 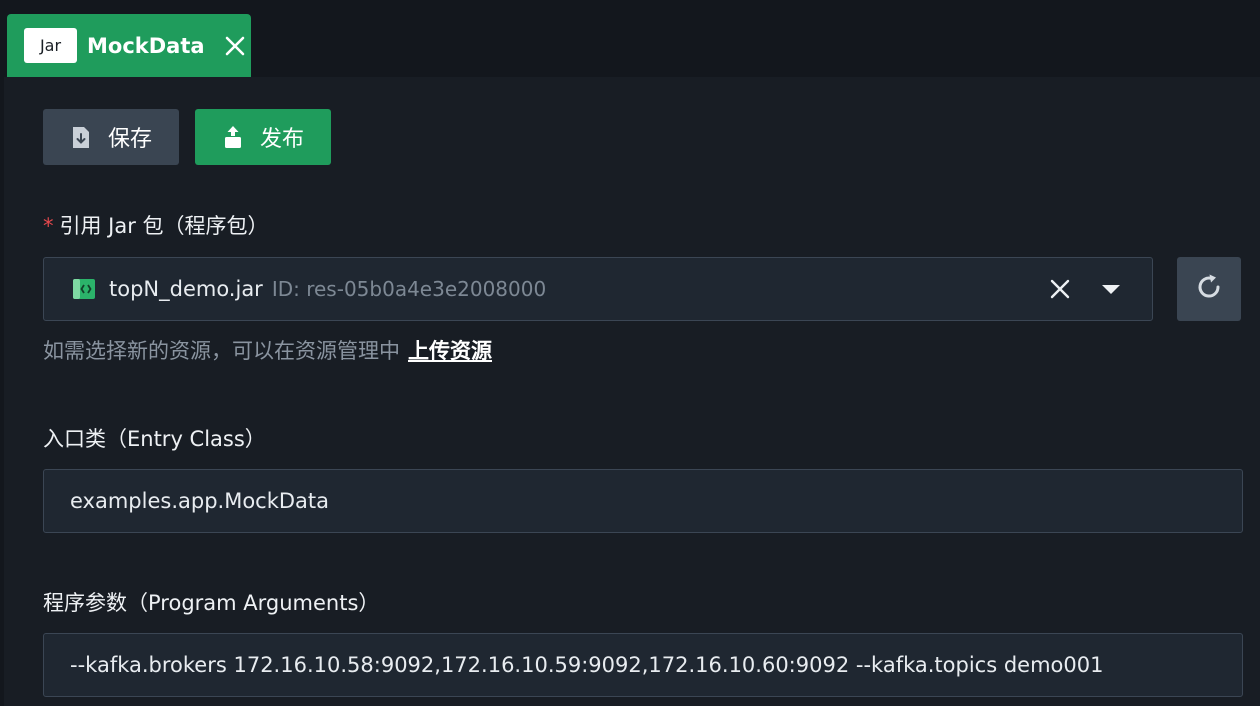 What do you see at coordinates (221, 351) in the screenshot?
I see `upload-hint-text: 如需选择新的资源，可以在资源管理中` at bounding box center [221, 351].